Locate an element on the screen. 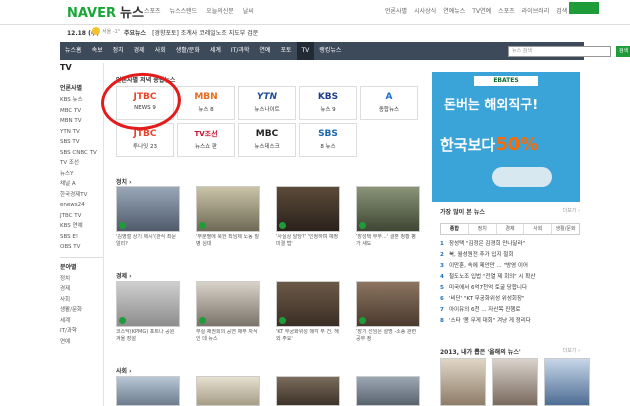  sidebar-item: 뉴스Y is located at coordinates (81, 174).